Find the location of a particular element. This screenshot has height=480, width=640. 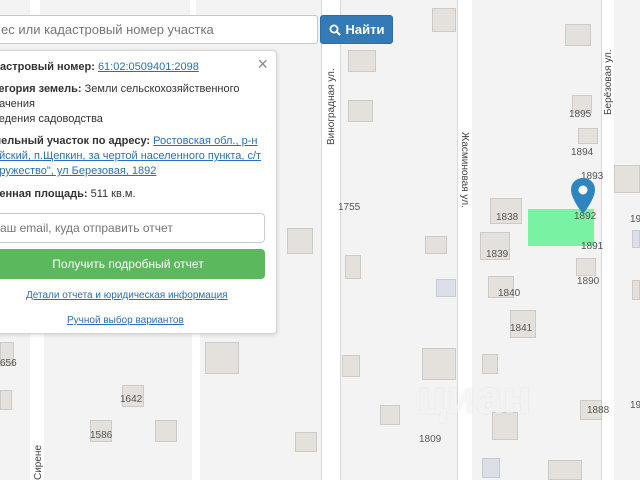

cadastral-label: дастровый номер: is located at coordinates (47, 67).